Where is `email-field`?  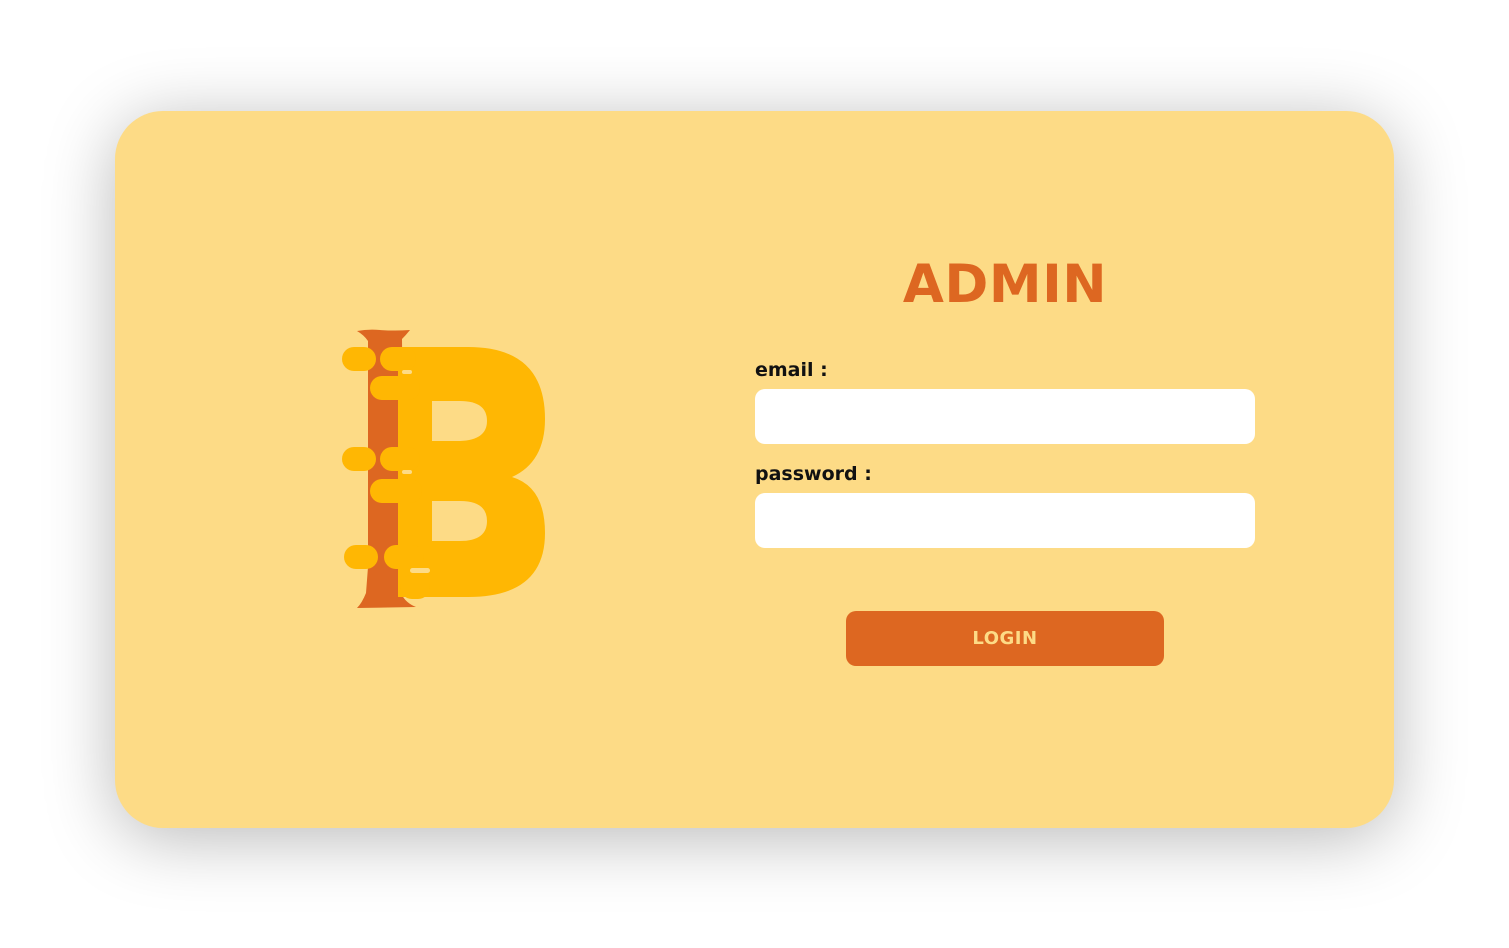 email-field is located at coordinates (1005, 416).